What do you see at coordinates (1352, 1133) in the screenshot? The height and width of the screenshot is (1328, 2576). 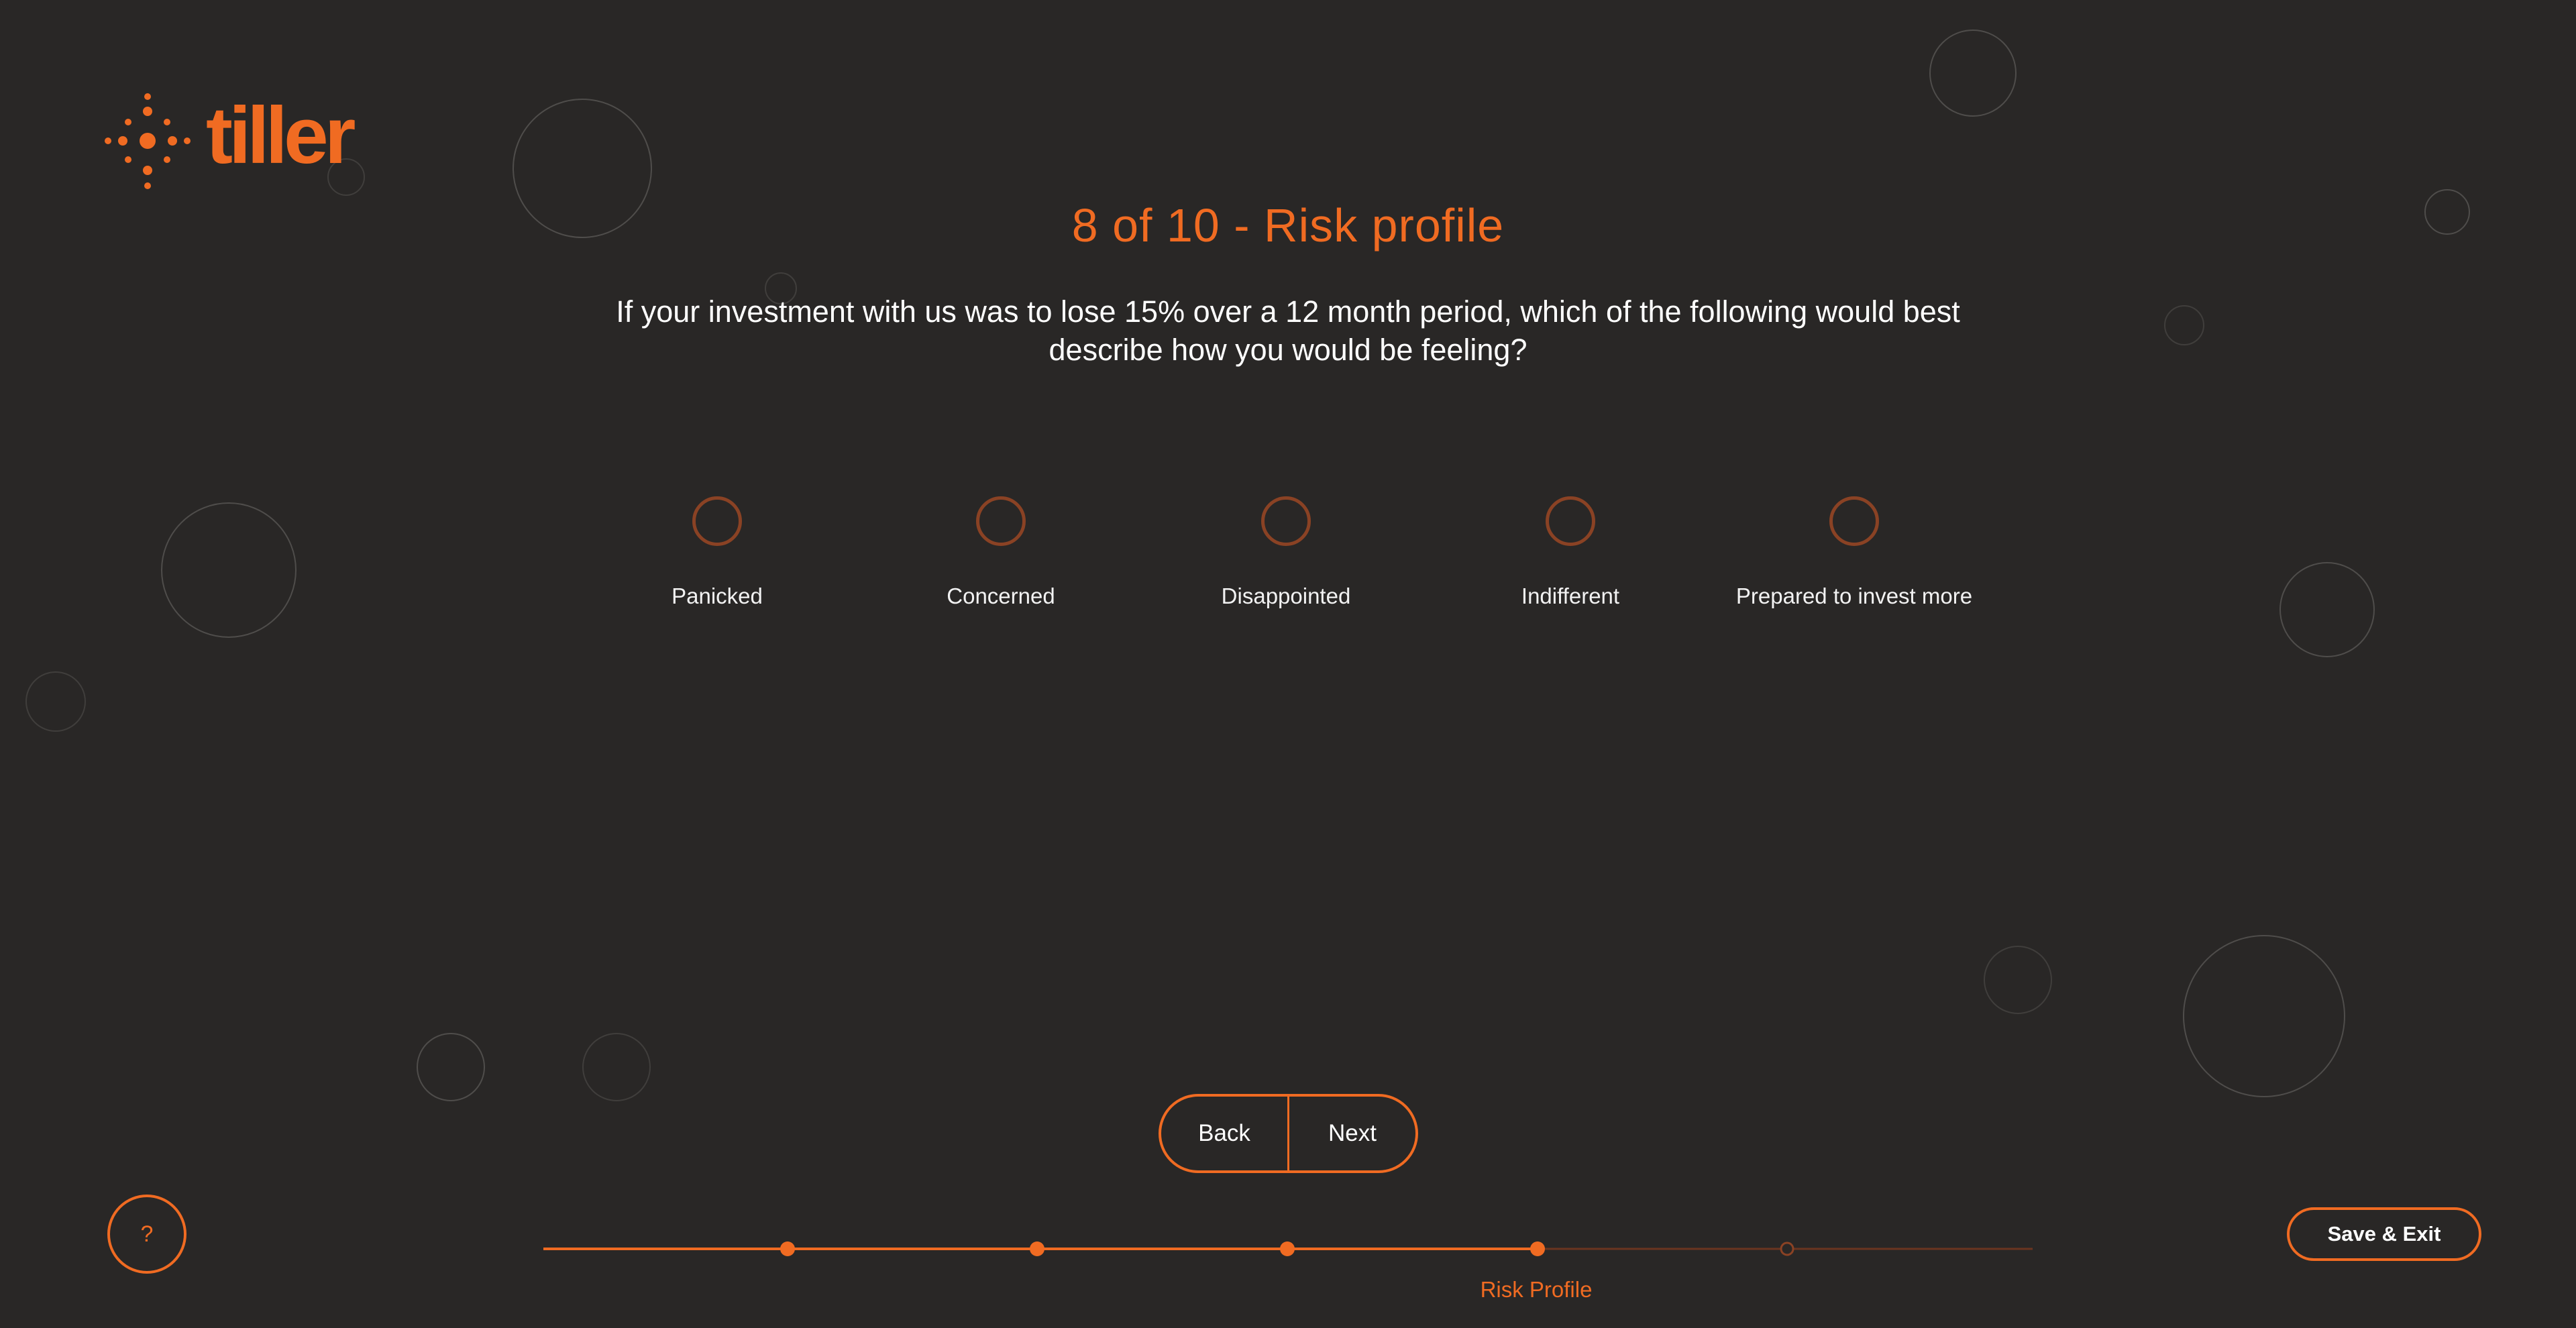 I see `next-button: Next` at bounding box center [1352, 1133].